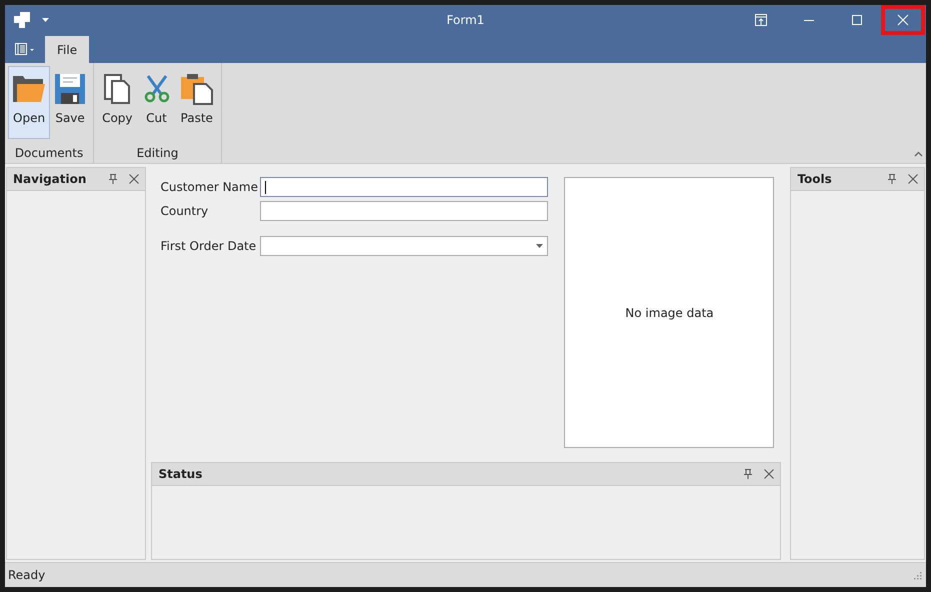 The width and height of the screenshot is (931, 592). Describe the element at coordinates (29, 89) in the screenshot. I see `folder-icon` at that location.